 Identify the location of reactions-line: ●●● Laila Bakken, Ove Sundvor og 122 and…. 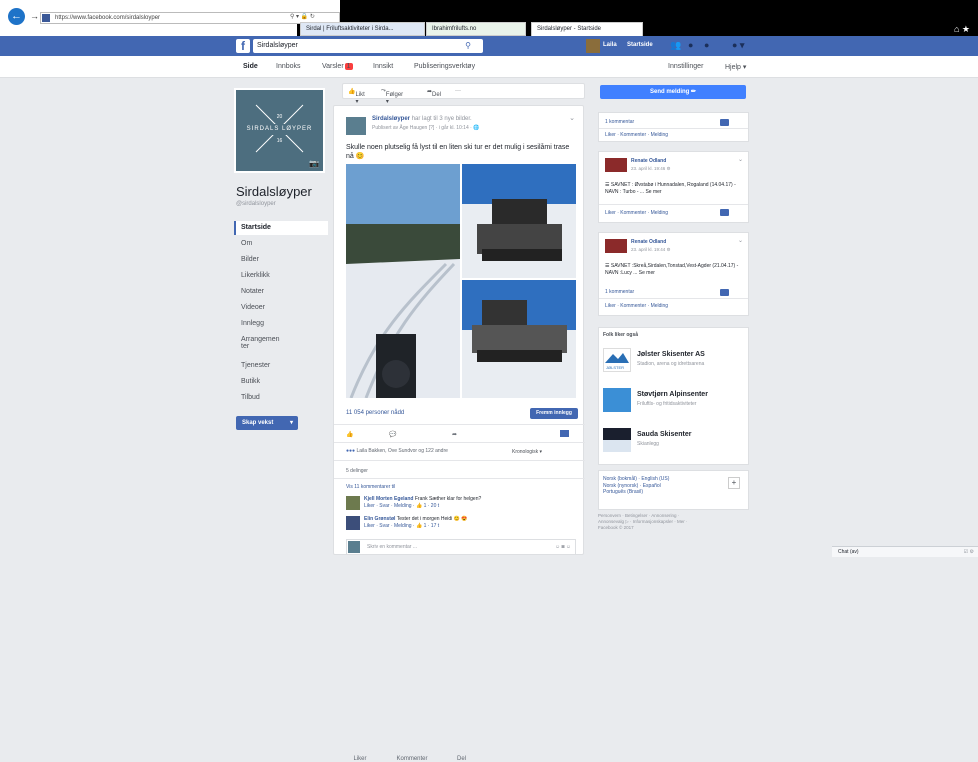
(397, 451).